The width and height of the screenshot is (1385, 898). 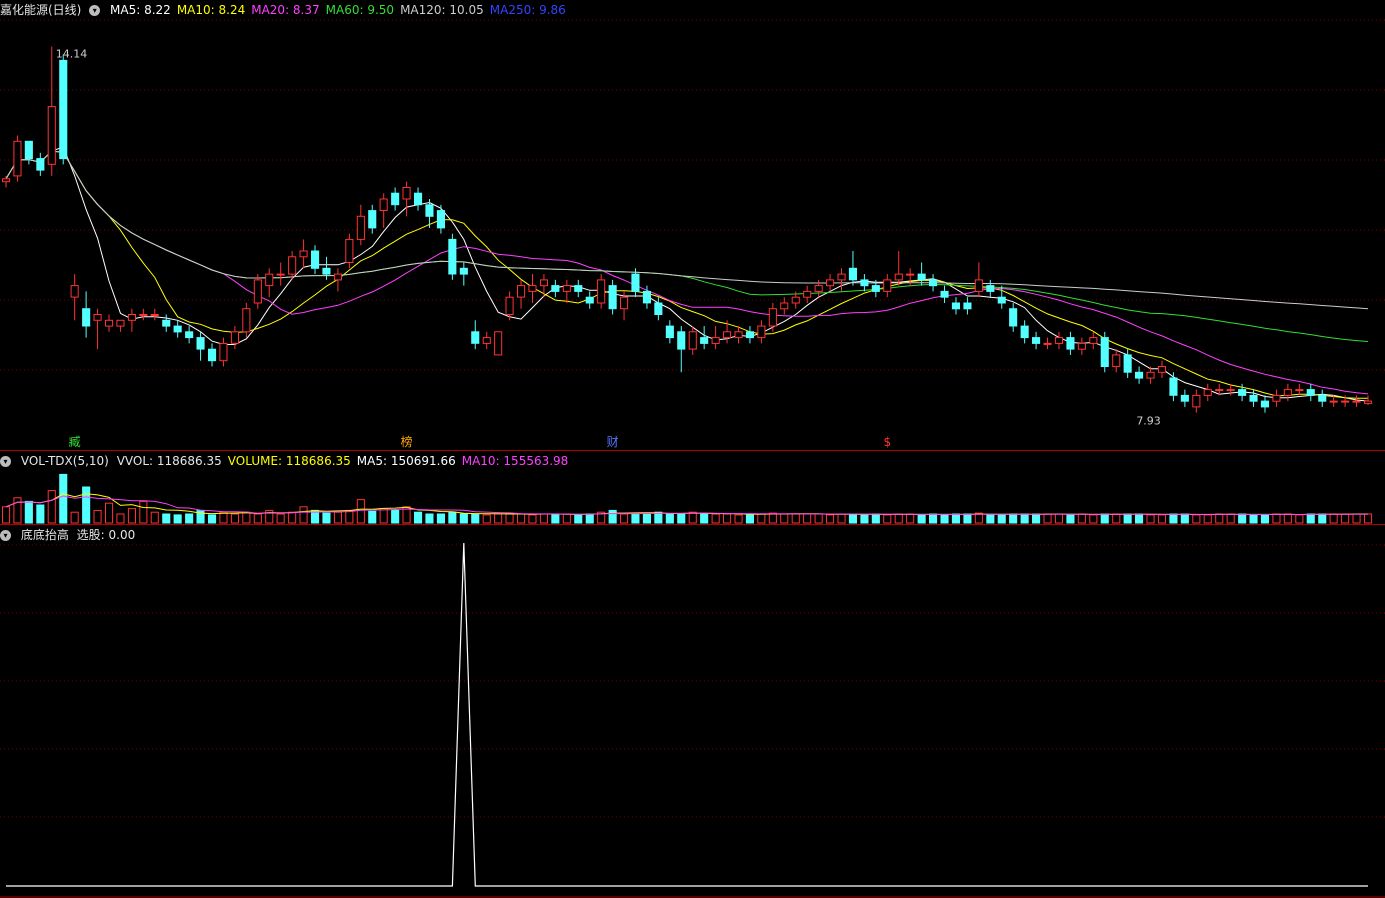 I want to click on indicator-legend-item-0: 选股: 0.00, so click(x=106, y=535).